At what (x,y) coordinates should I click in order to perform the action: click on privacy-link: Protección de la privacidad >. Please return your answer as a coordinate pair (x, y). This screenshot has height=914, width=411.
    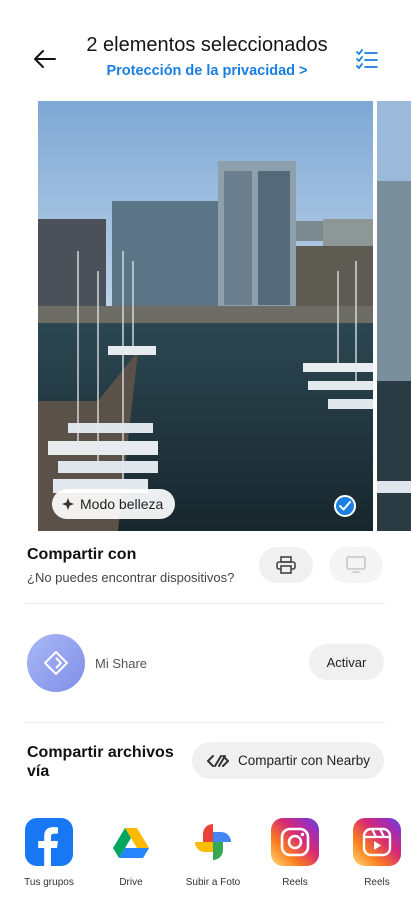
    Looking at the image, I should click on (207, 71).